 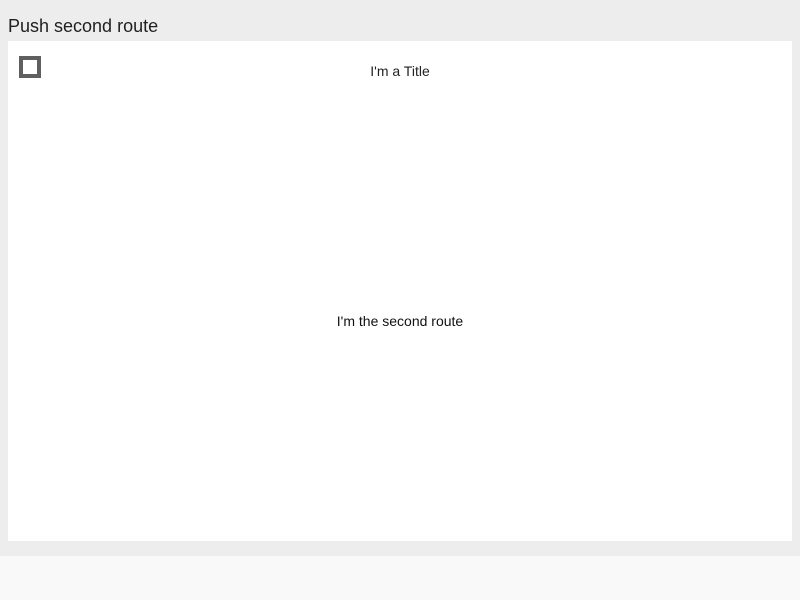 I want to click on window-title: Push second route, so click(x=83, y=26).